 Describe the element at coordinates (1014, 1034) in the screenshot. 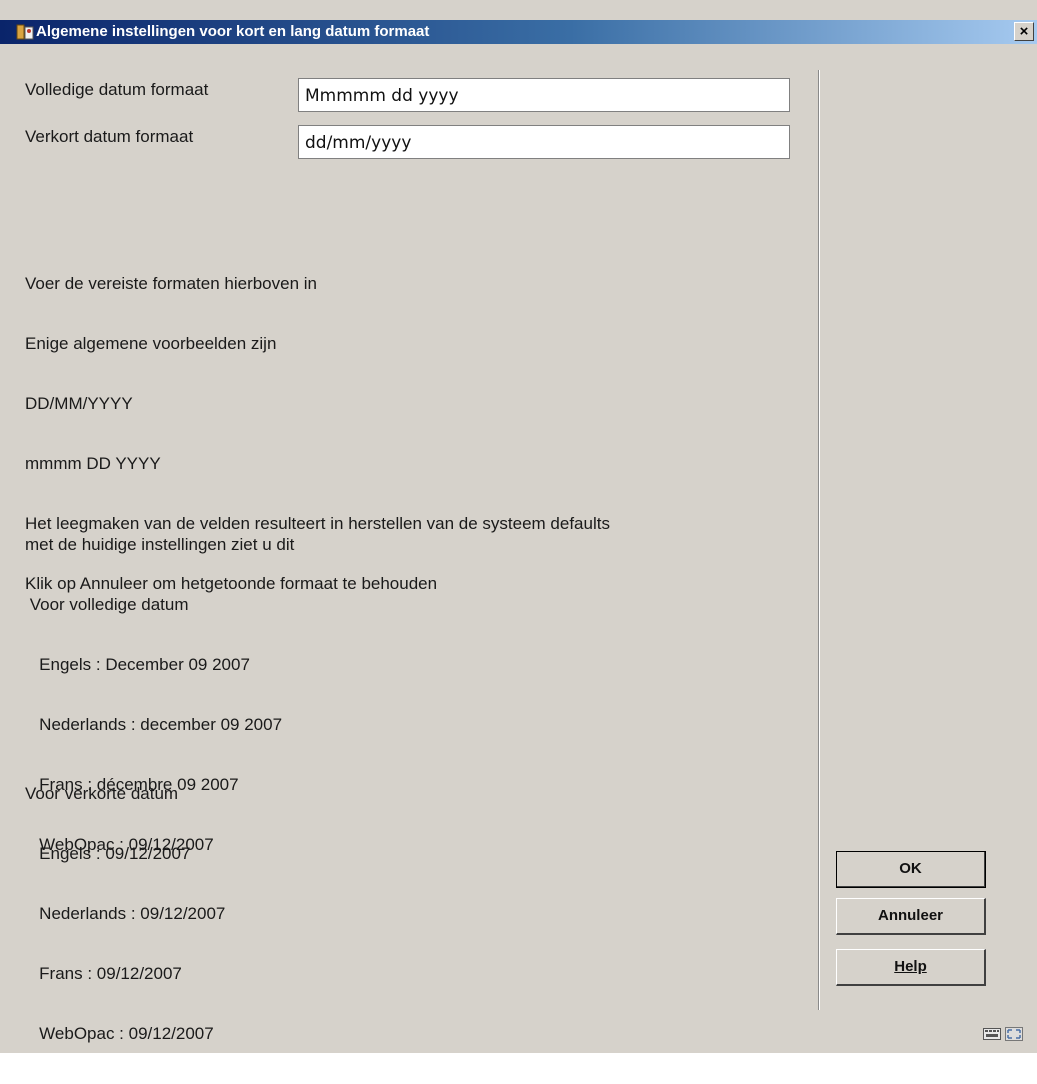

I see `resize-icon` at that location.